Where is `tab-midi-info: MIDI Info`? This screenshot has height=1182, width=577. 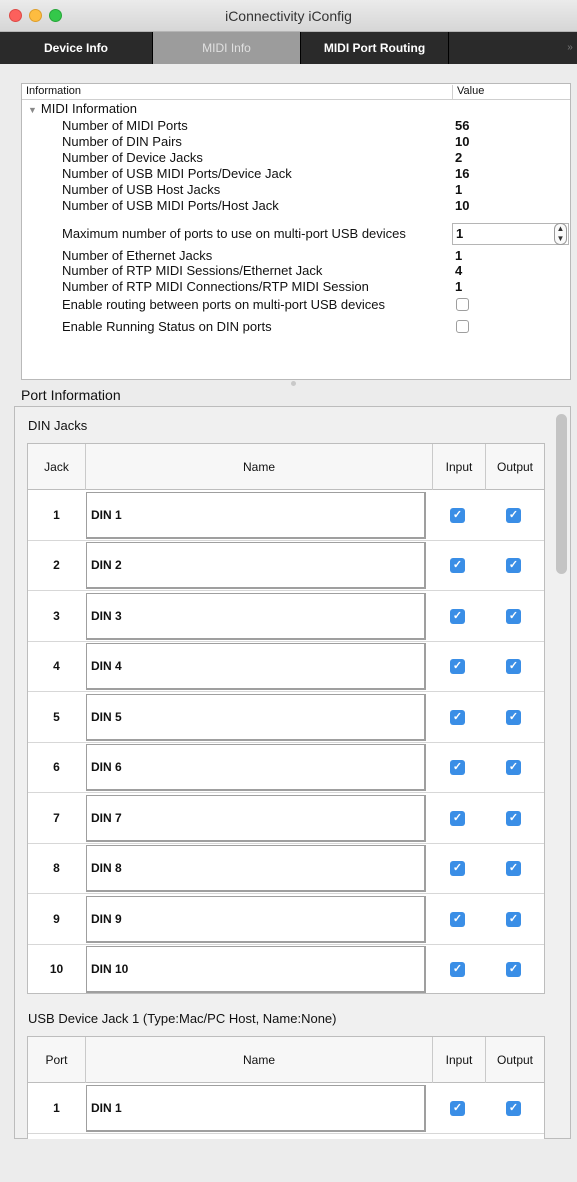 tab-midi-info: MIDI Info is located at coordinates (227, 48).